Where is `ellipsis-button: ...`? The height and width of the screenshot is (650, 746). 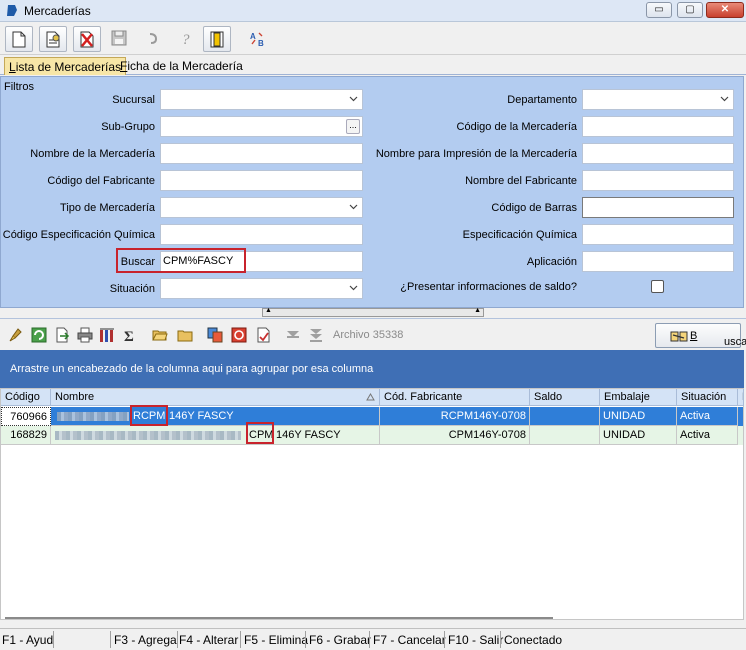
ellipsis-button: ... is located at coordinates (353, 126).